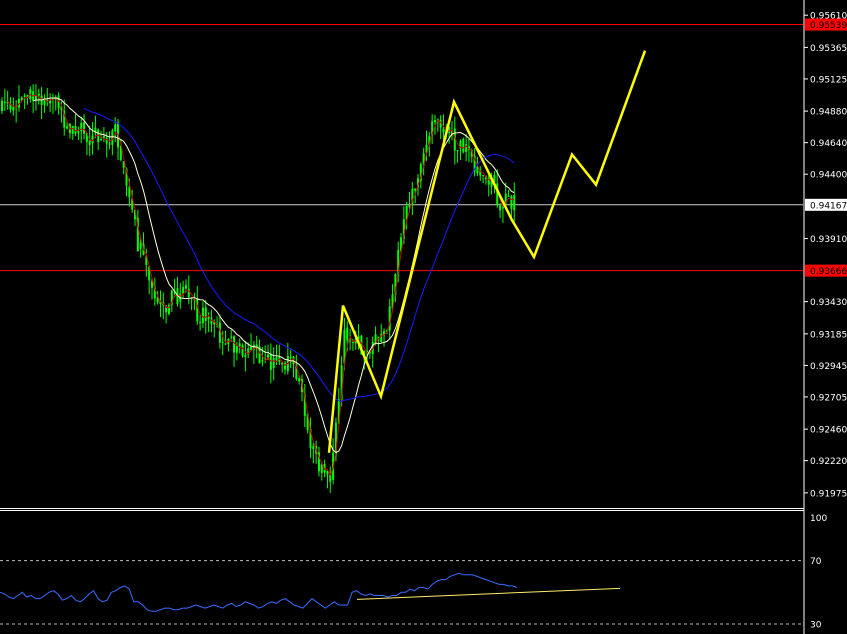 The image size is (847, 634). I want to click on price-tick-label-10: 0.92705, so click(828, 398).